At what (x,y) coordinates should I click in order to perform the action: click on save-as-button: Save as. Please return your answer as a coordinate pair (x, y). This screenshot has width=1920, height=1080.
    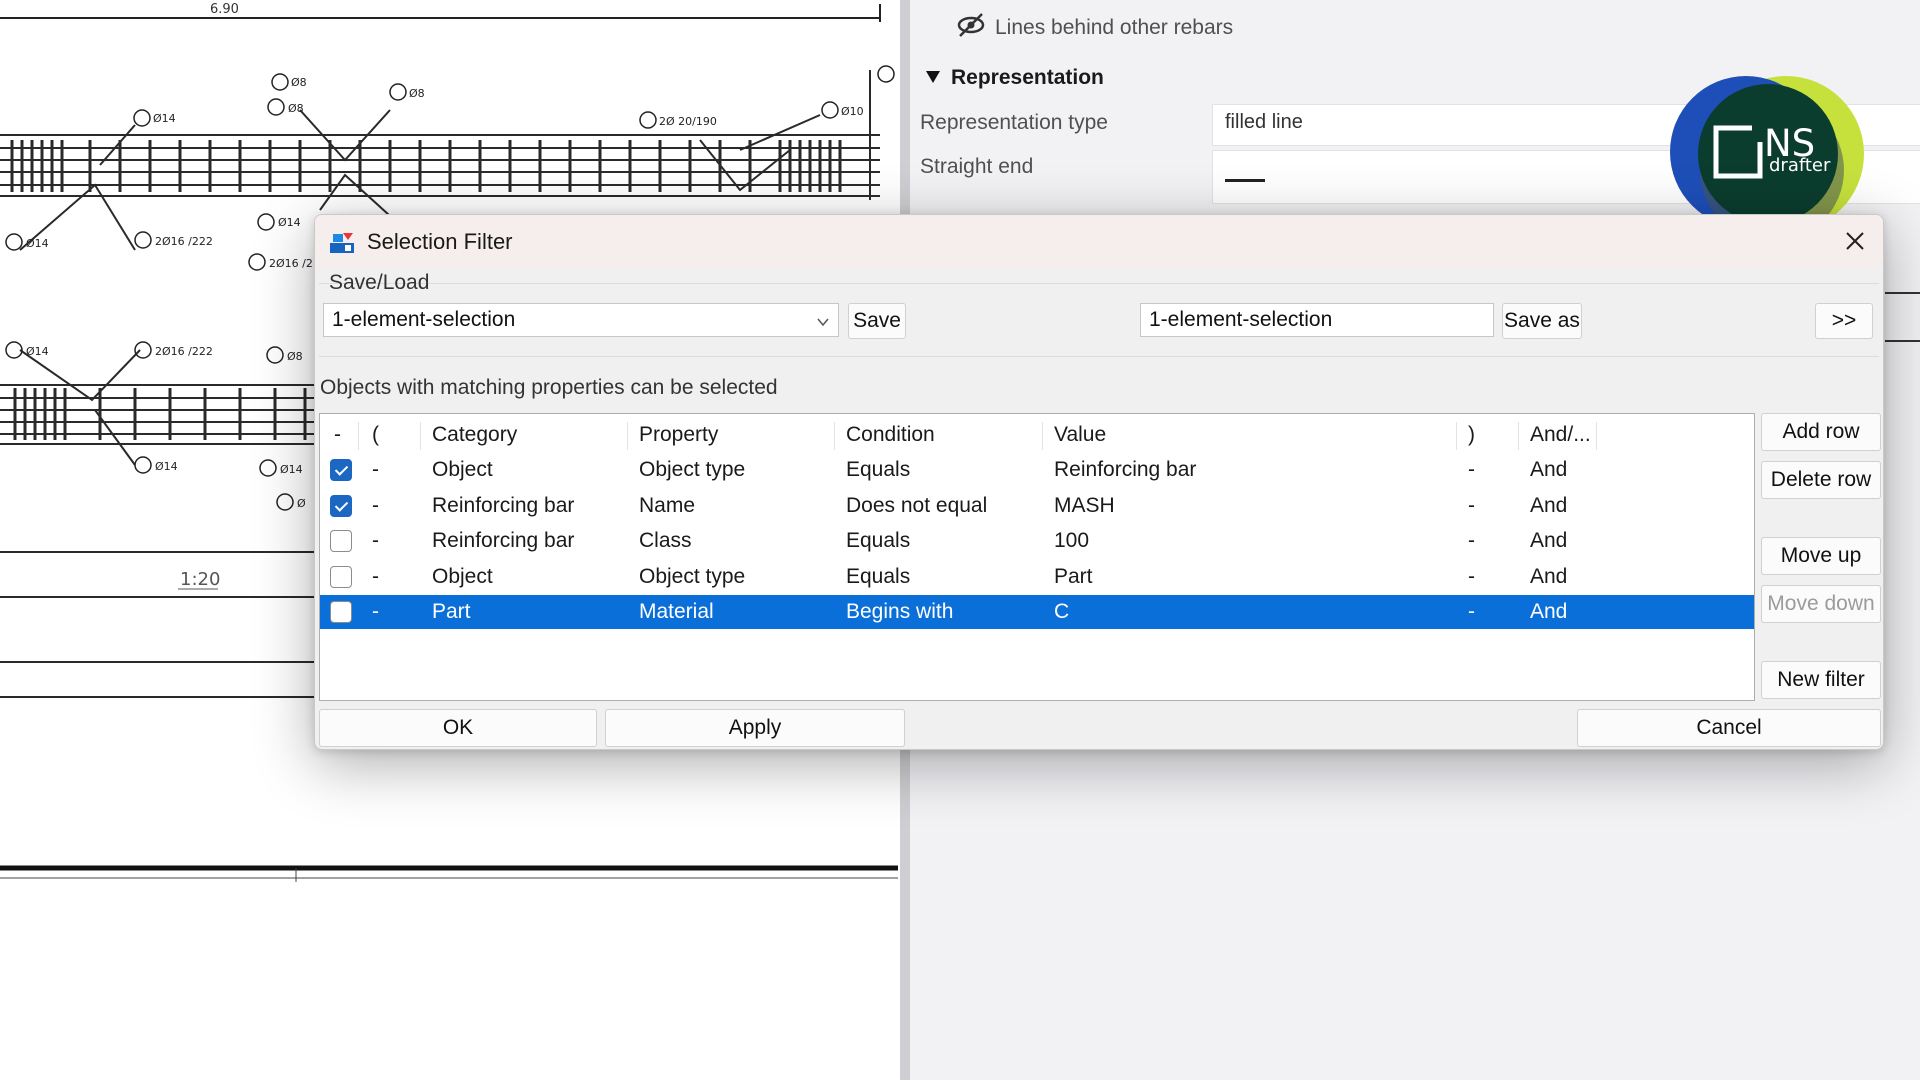
    Looking at the image, I should click on (1542, 321).